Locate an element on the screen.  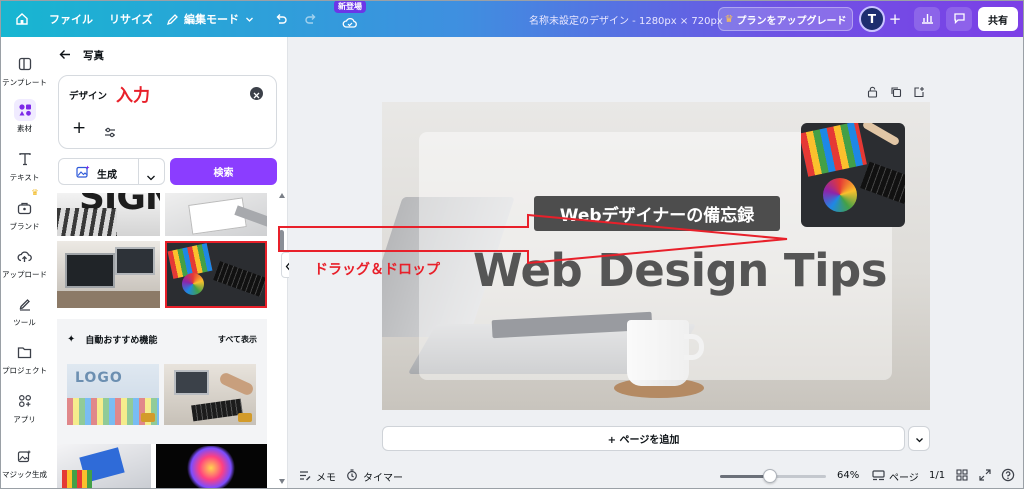
grid-view-button is located at coordinates (962, 476).